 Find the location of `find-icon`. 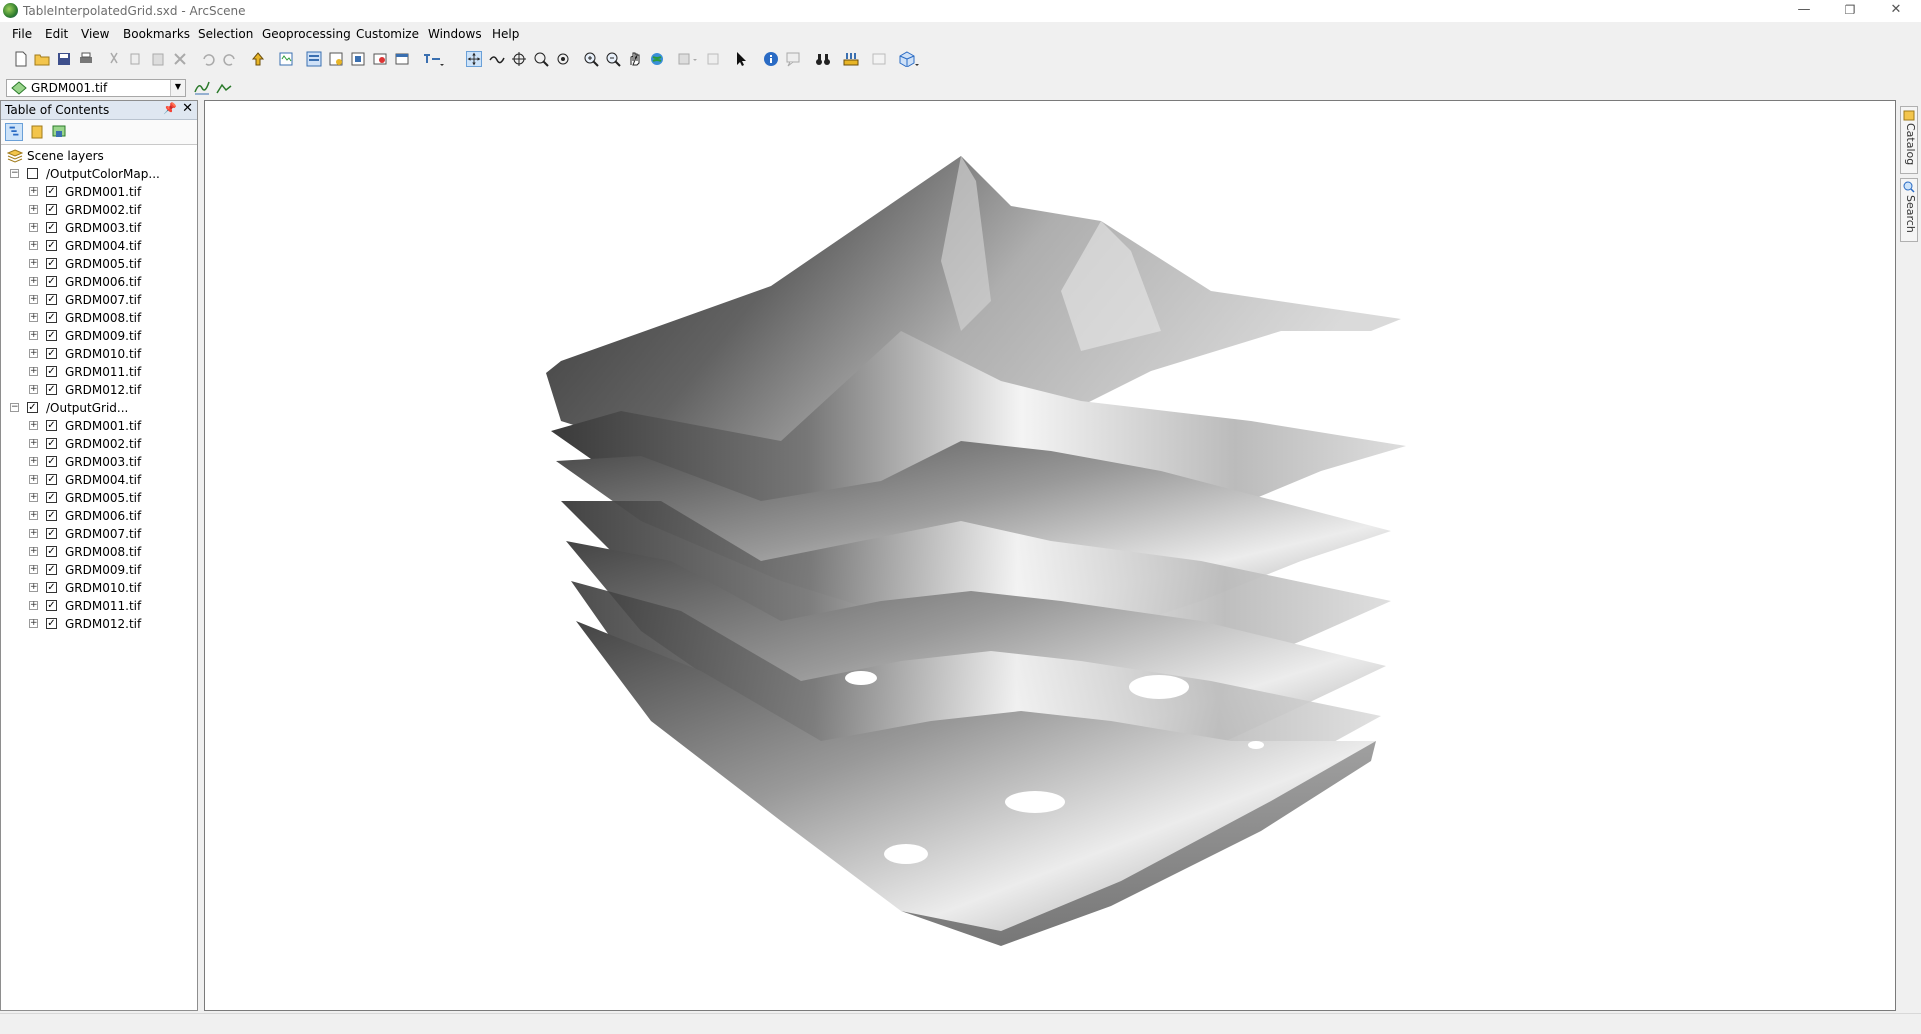

find-icon is located at coordinates (823, 59).